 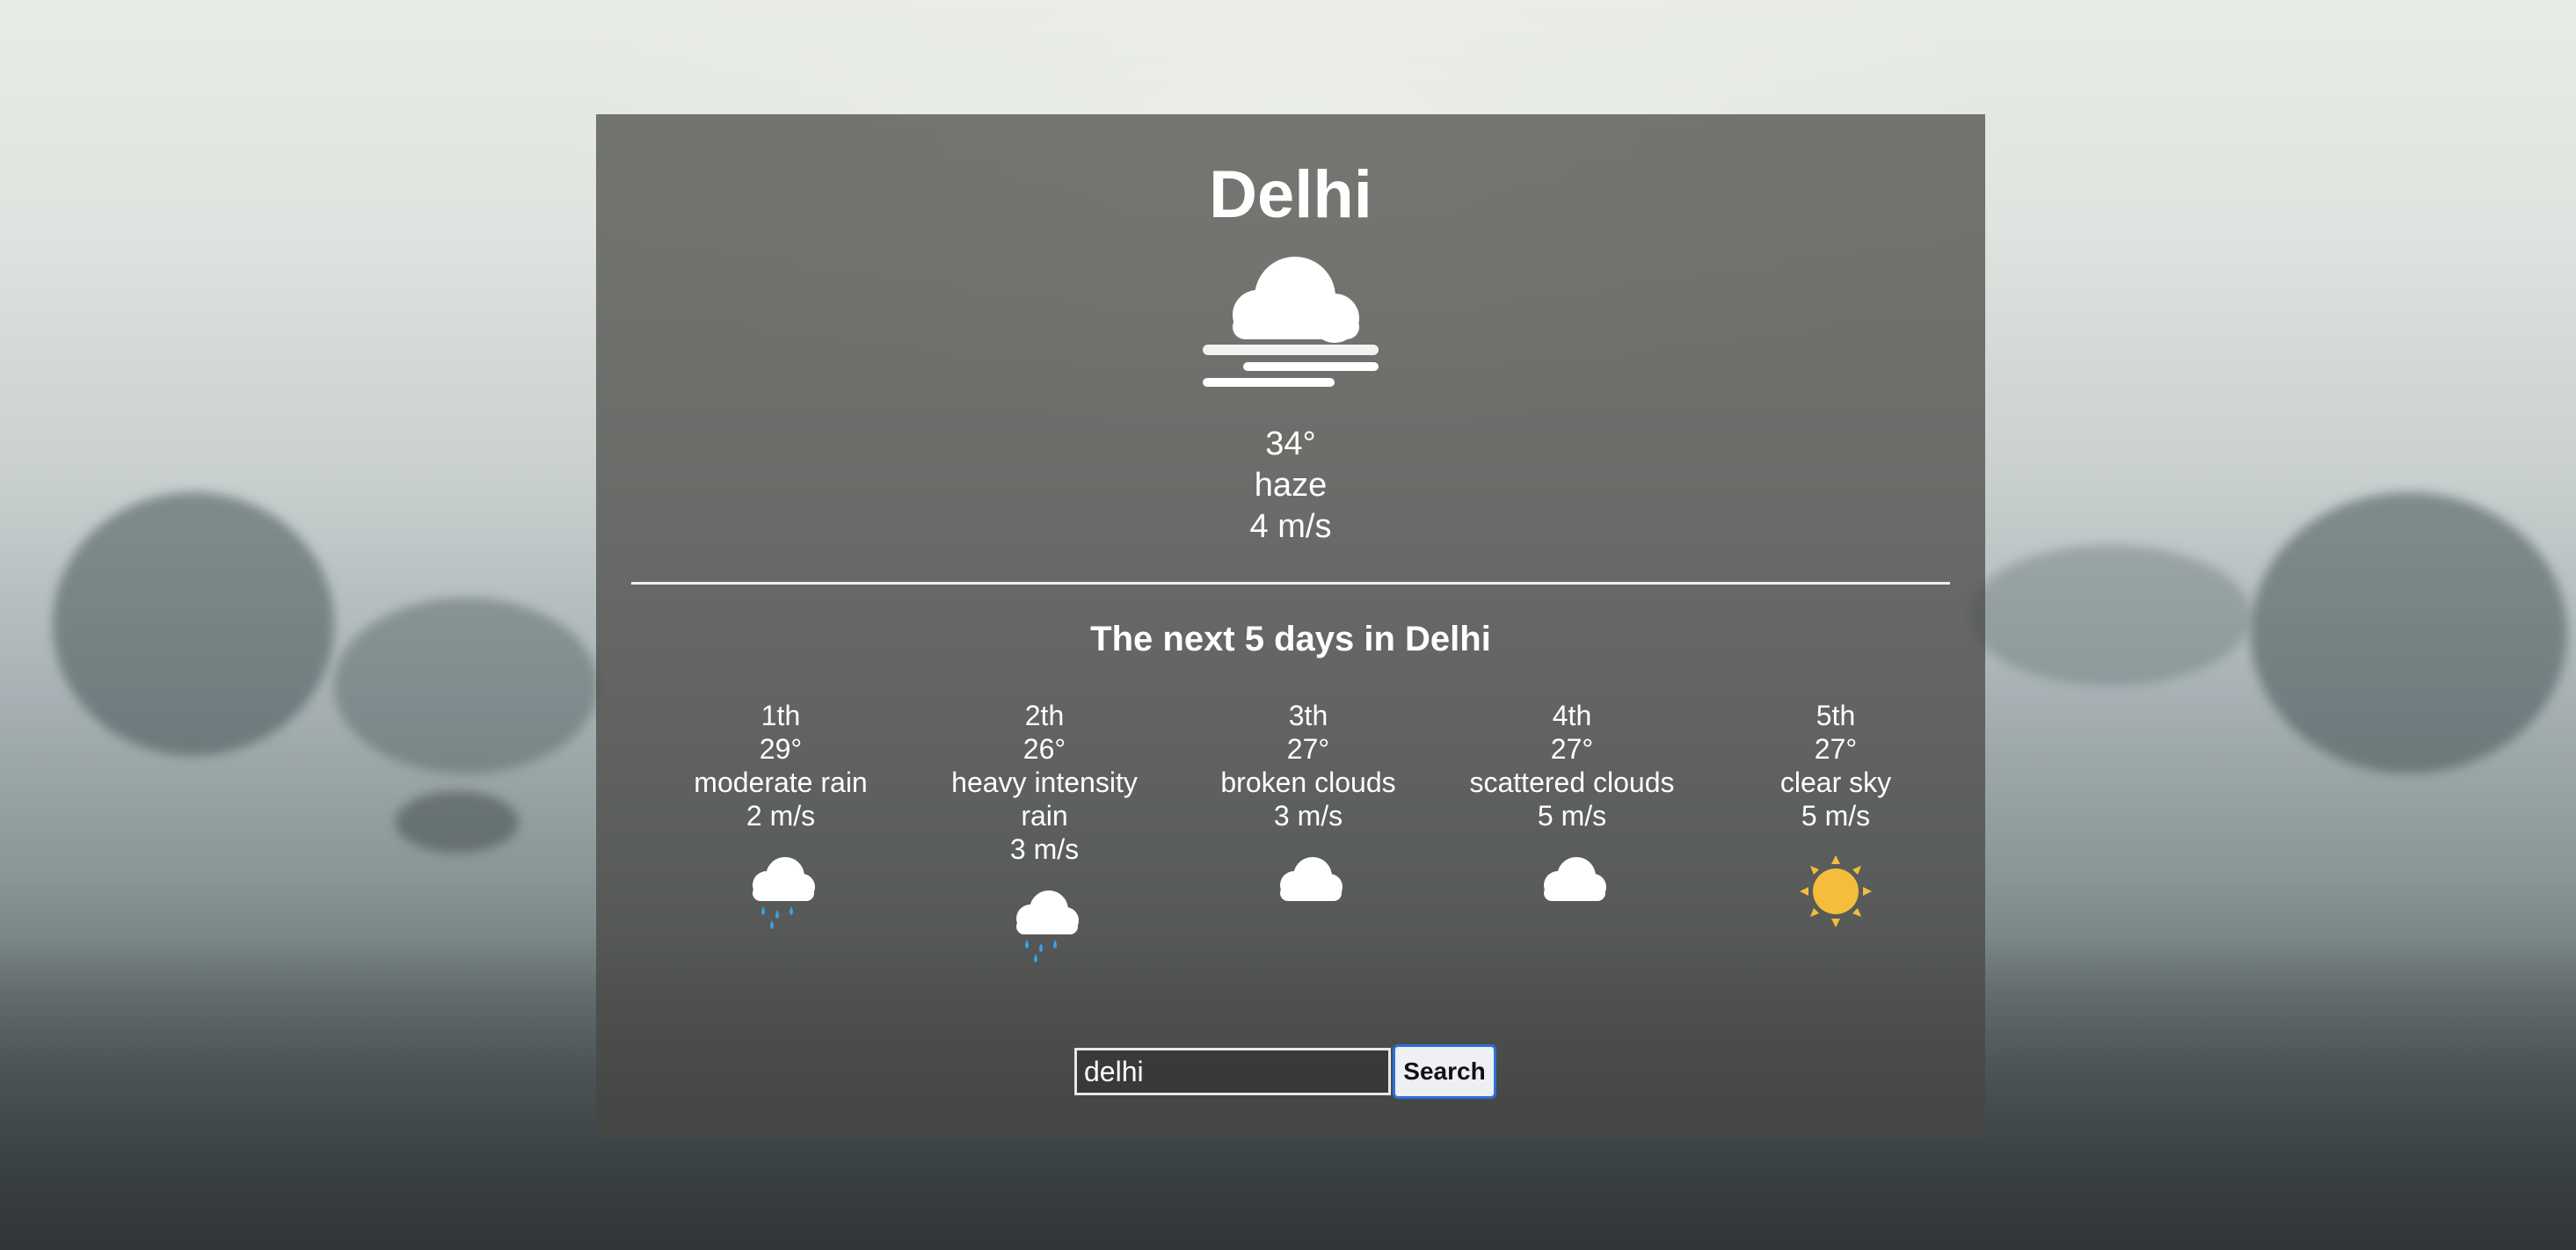 What do you see at coordinates (1836, 891) in the screenshot?
I see `sun-icon` at bounding box center [1836, 891].